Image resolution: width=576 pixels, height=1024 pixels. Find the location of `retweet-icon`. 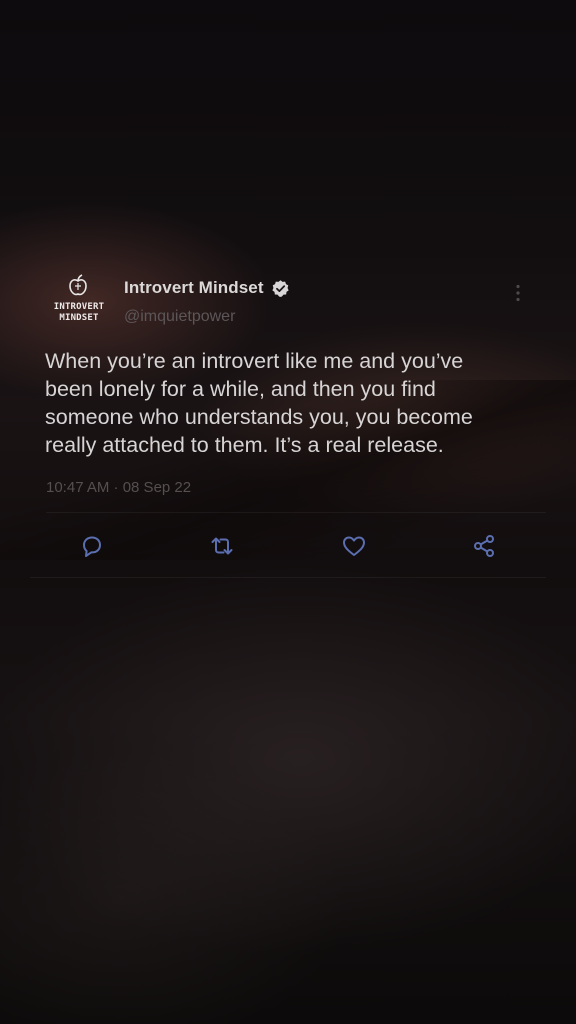

retweet-icon is located at coordinates (222, 546).